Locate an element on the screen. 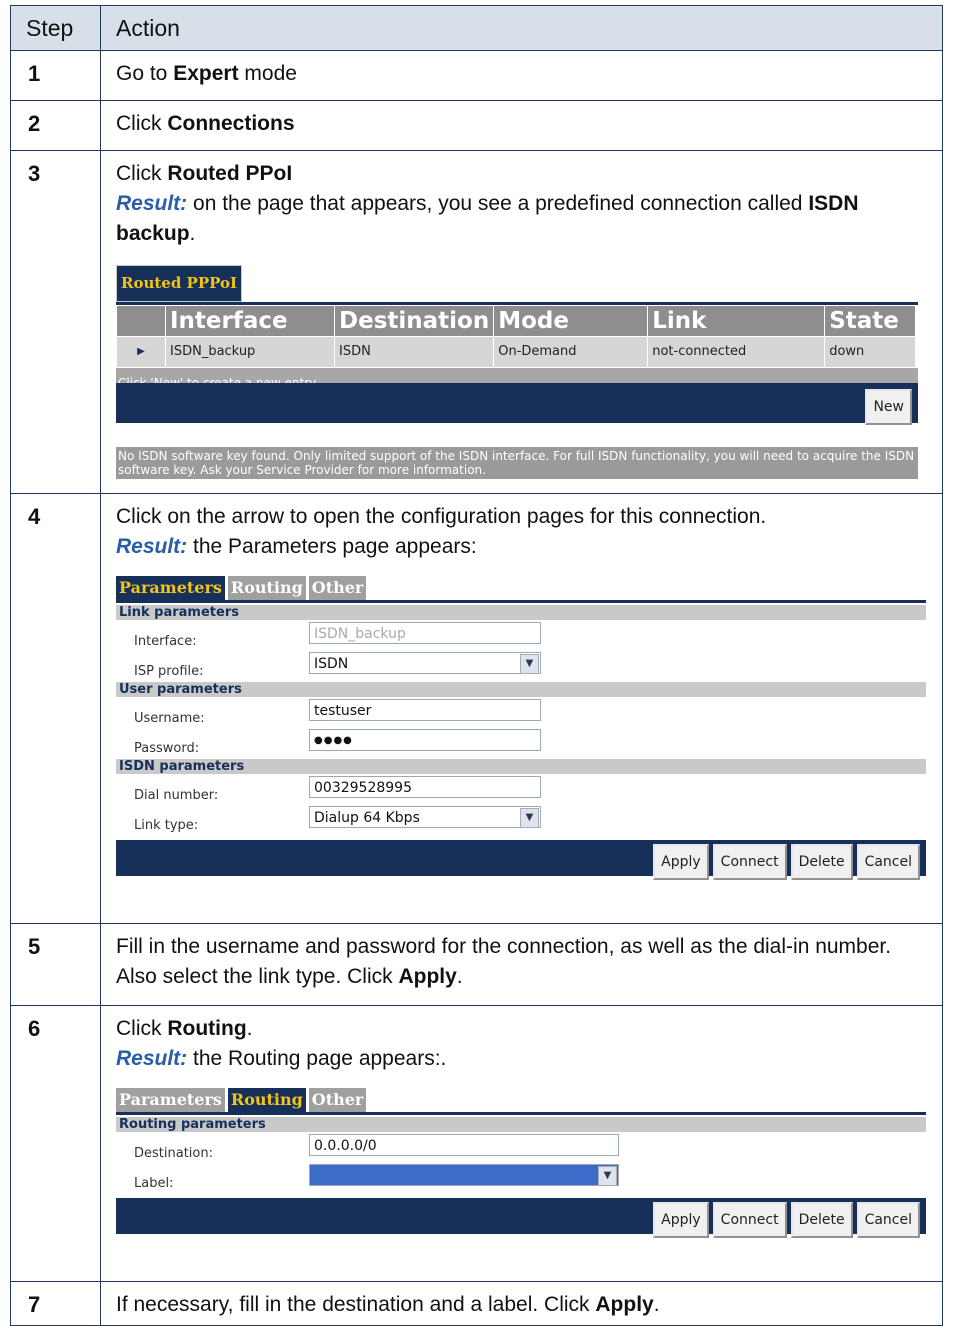 Image resolution: width=953 pixels, height=1326 pixels. username-row: Username: testuser is located at coordinates (521, 712).